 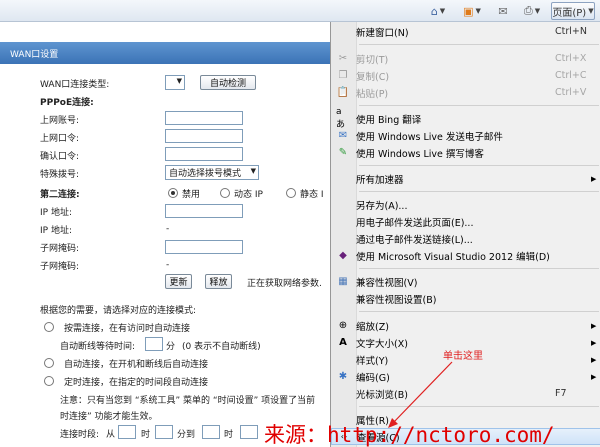 I want to click on annotation-label: 单击这里, so click(x=463, y=356).